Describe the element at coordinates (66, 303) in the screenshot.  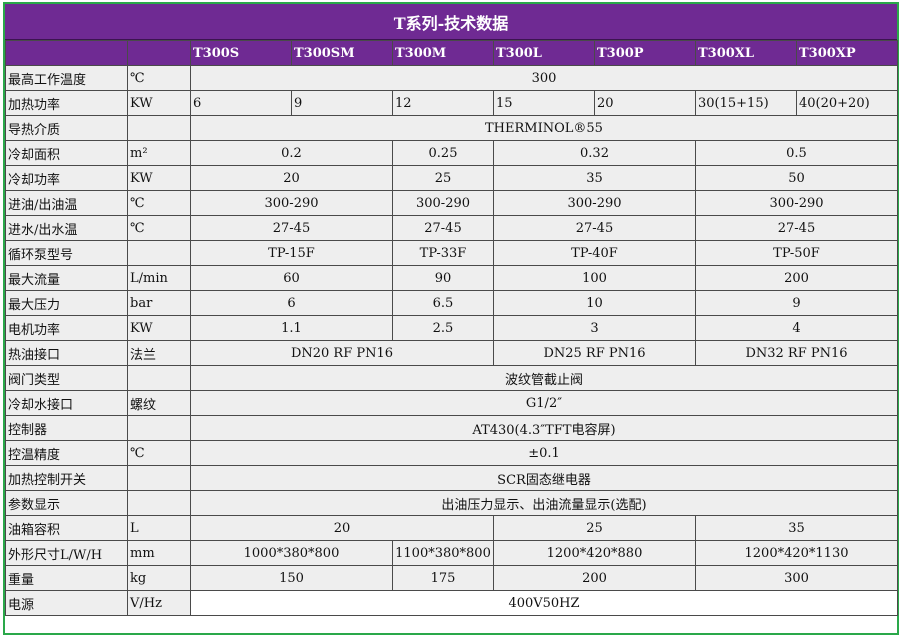
I see `row-label: 最大压力` at that location.